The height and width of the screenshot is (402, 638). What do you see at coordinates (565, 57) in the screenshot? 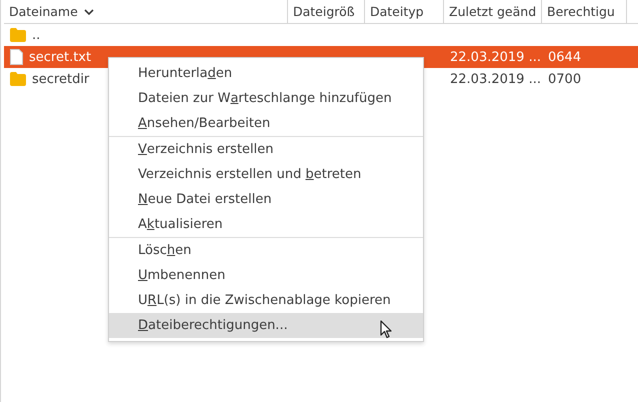
I see `permissions: 0644` at bounding box center [565, 57].